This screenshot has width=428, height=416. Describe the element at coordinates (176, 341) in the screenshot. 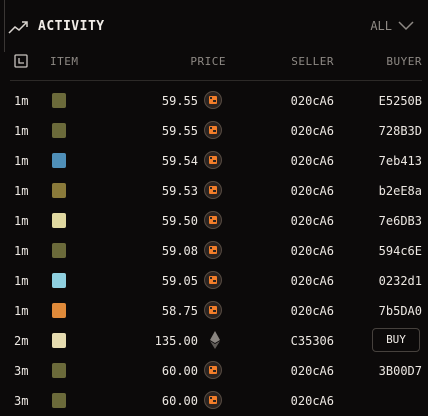

I see `row-price: 135.00` at that location.